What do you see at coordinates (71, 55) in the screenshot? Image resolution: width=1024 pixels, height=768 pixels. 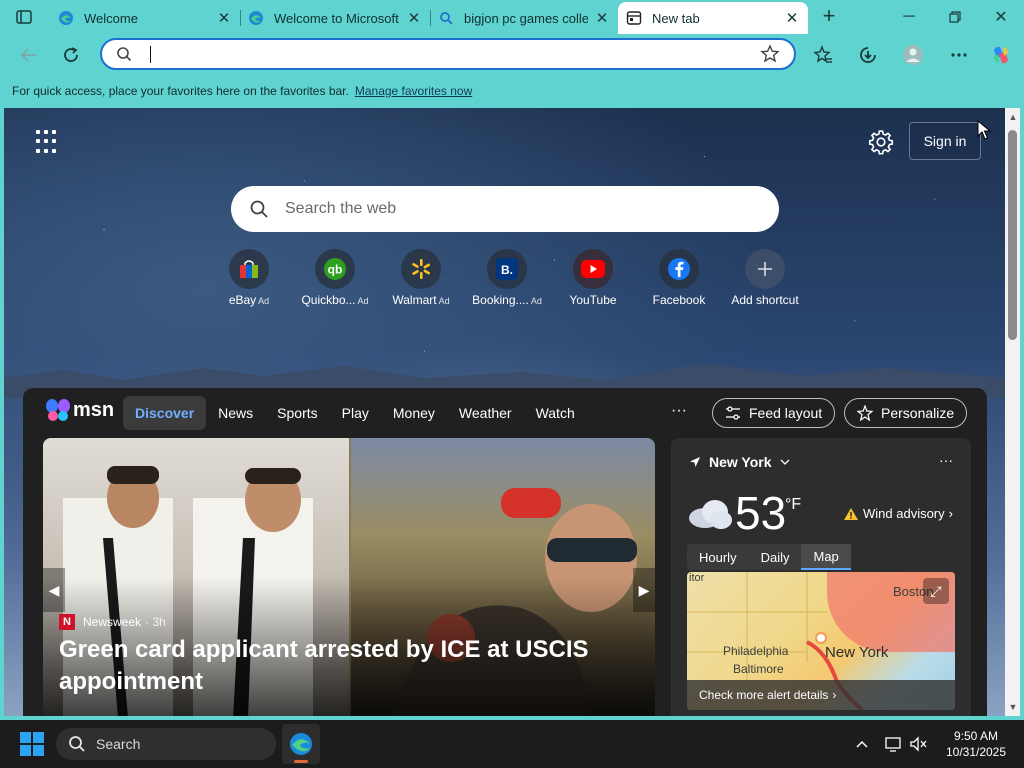 I see `refresh-button` at bounding box center [71, 55].